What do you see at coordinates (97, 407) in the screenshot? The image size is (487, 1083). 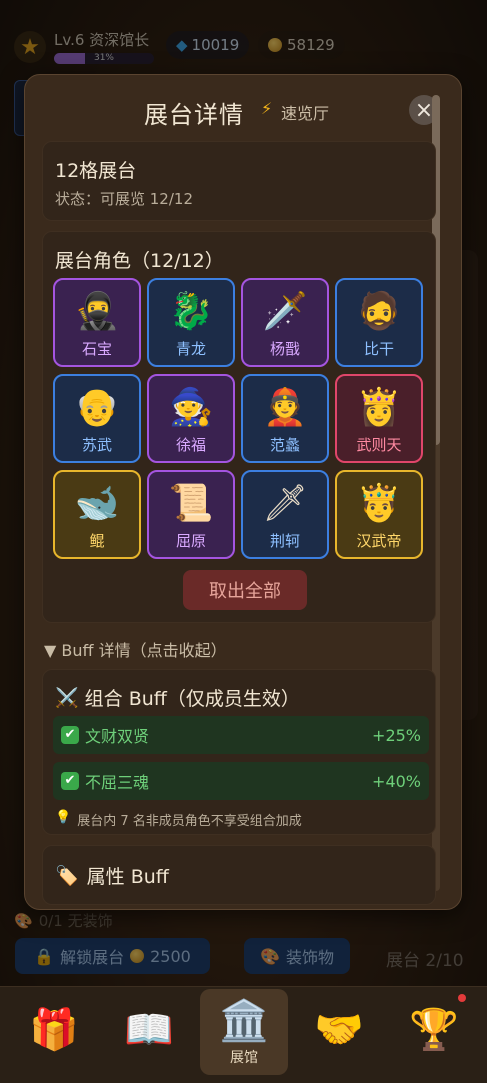 I see `character-portrait-icon: 👴` at bounding box center [97, 407].